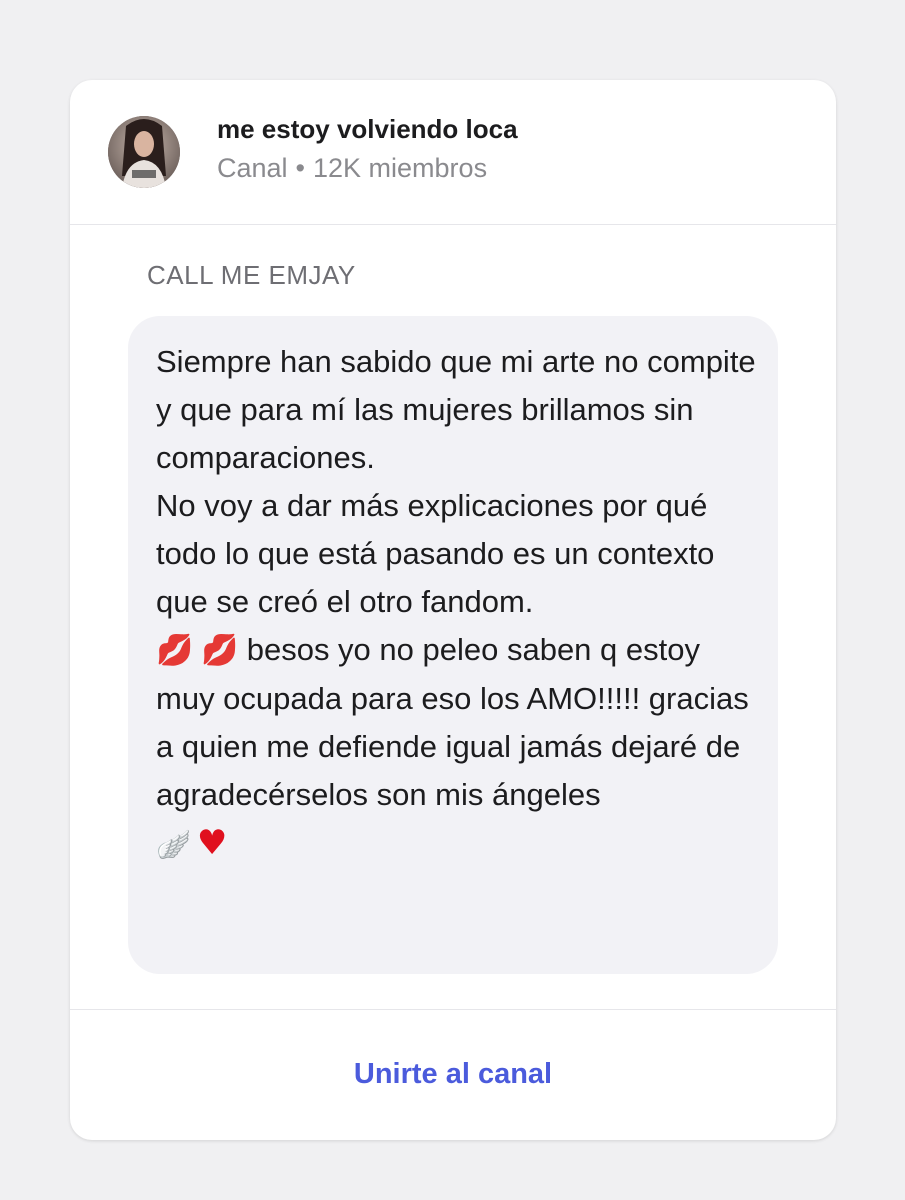  I want to click on channel-meta: Canal • 12K miembros, so click(352, 168).